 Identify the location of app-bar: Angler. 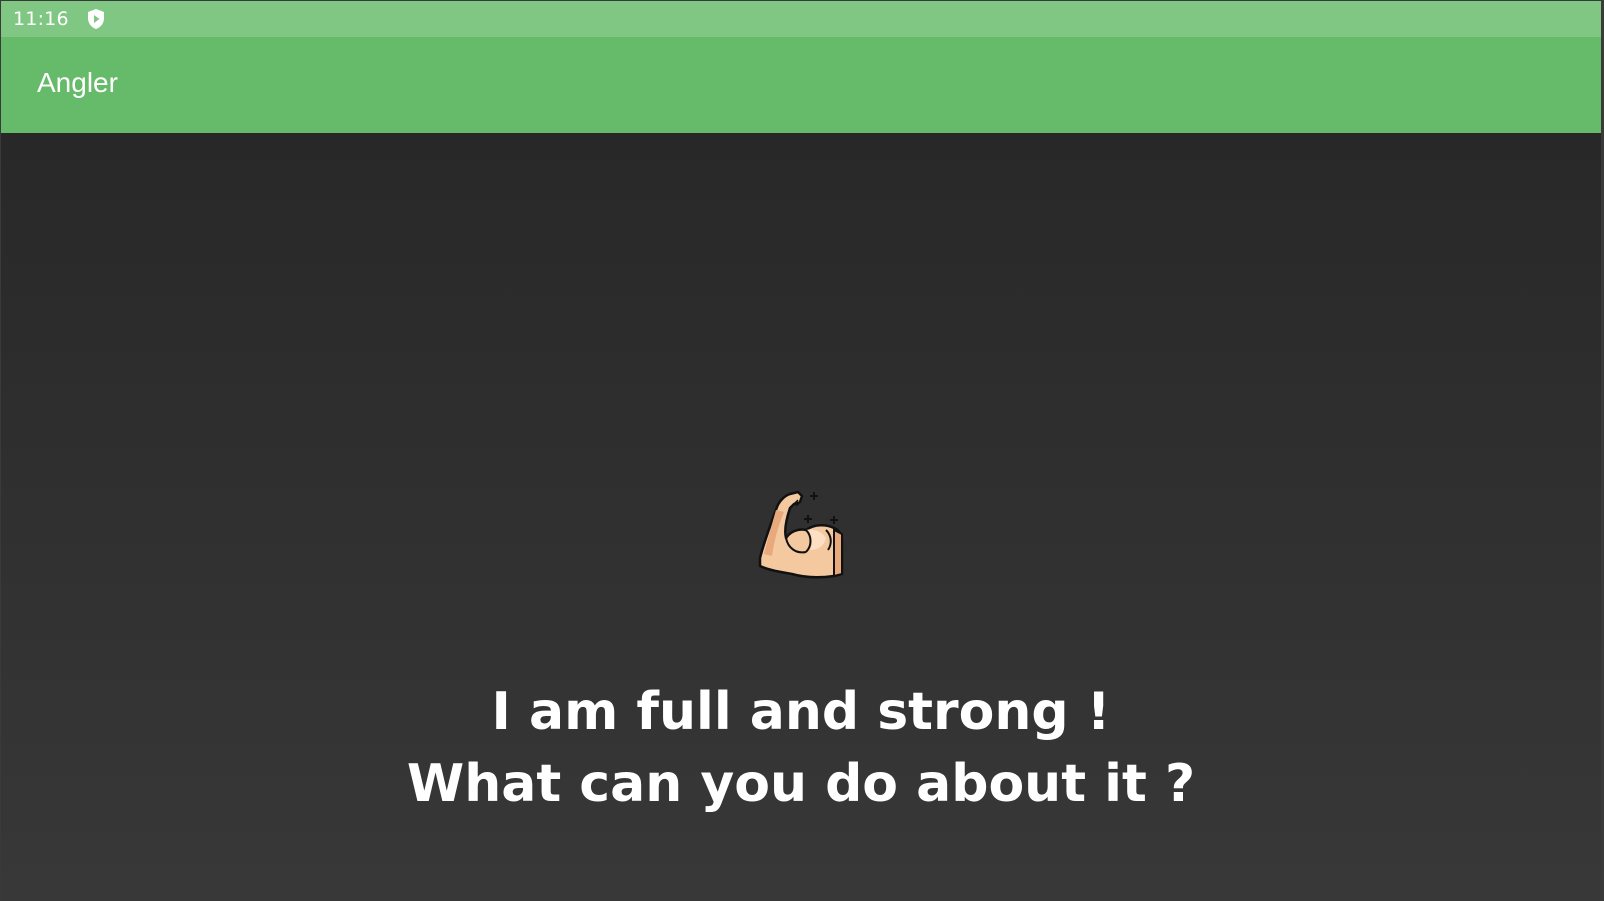
(801, 85).